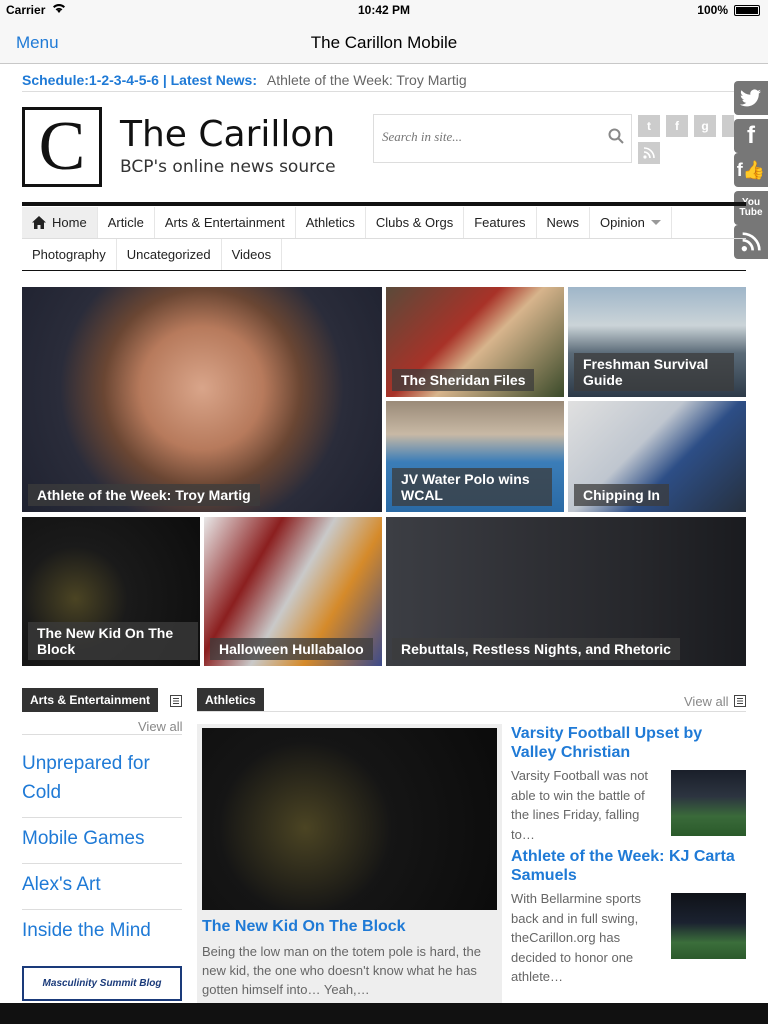  What do you see at coordinates (472, 487) in the screenshot?
I see `featured-caption: JV Water Polo wins WCAL` at bounding box center [472, 487].